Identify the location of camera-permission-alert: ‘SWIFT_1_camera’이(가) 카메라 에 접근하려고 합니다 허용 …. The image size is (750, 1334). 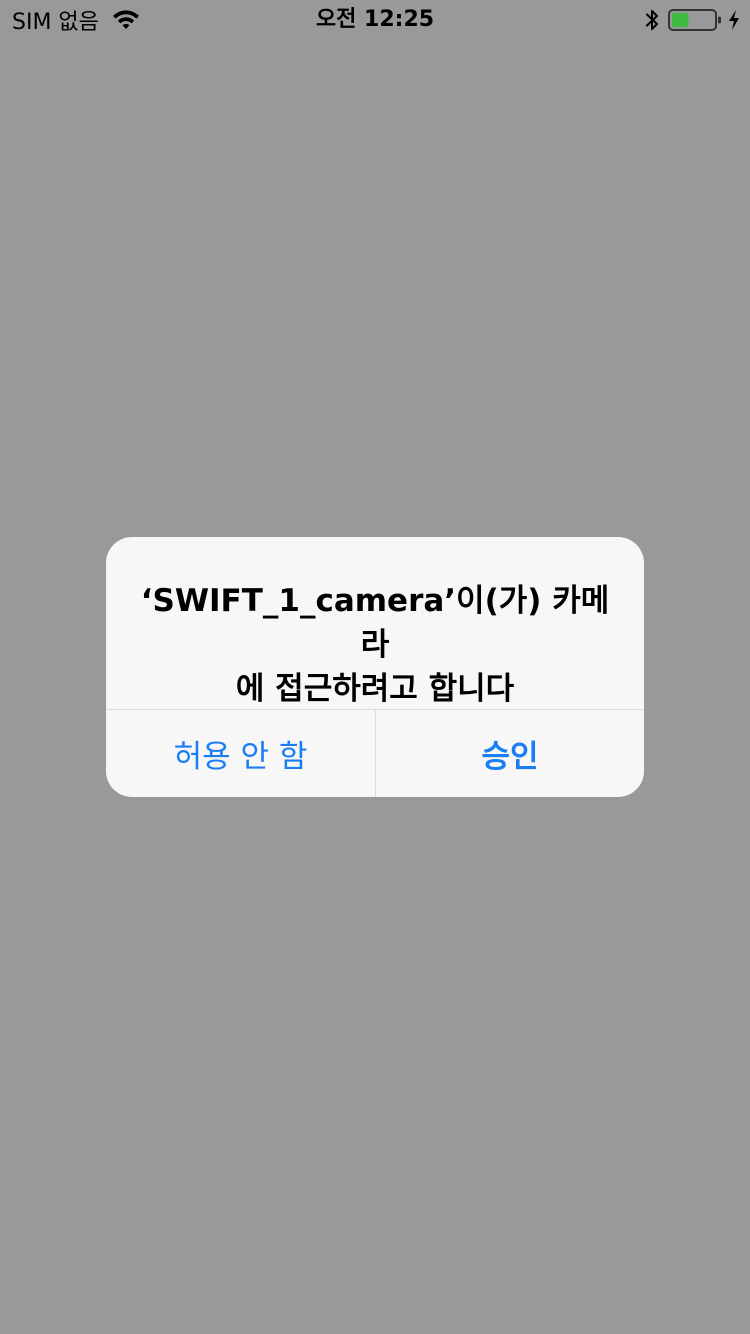
(375, 667).